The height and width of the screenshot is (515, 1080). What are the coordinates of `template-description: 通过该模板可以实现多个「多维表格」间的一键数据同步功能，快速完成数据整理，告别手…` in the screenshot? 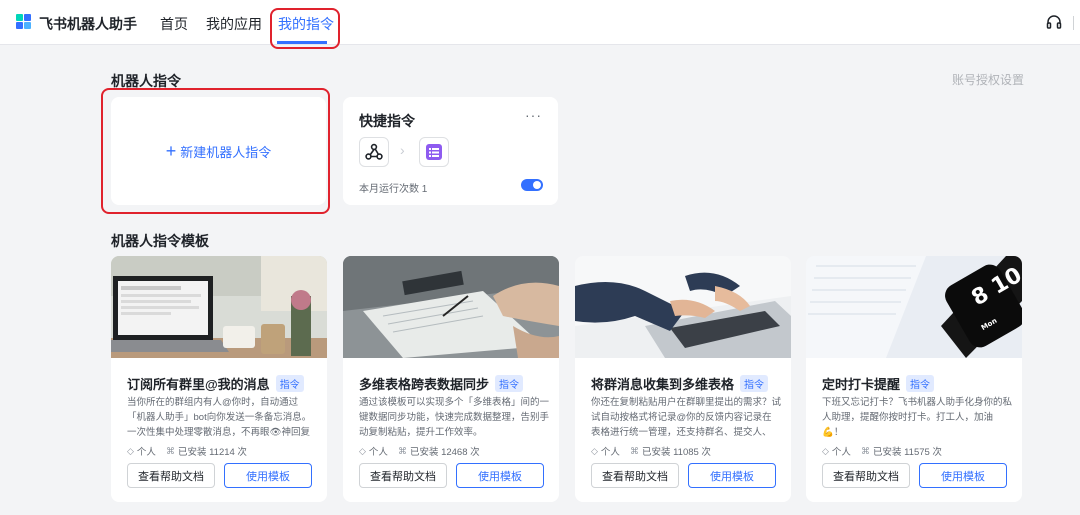 It's located at (454, 417).